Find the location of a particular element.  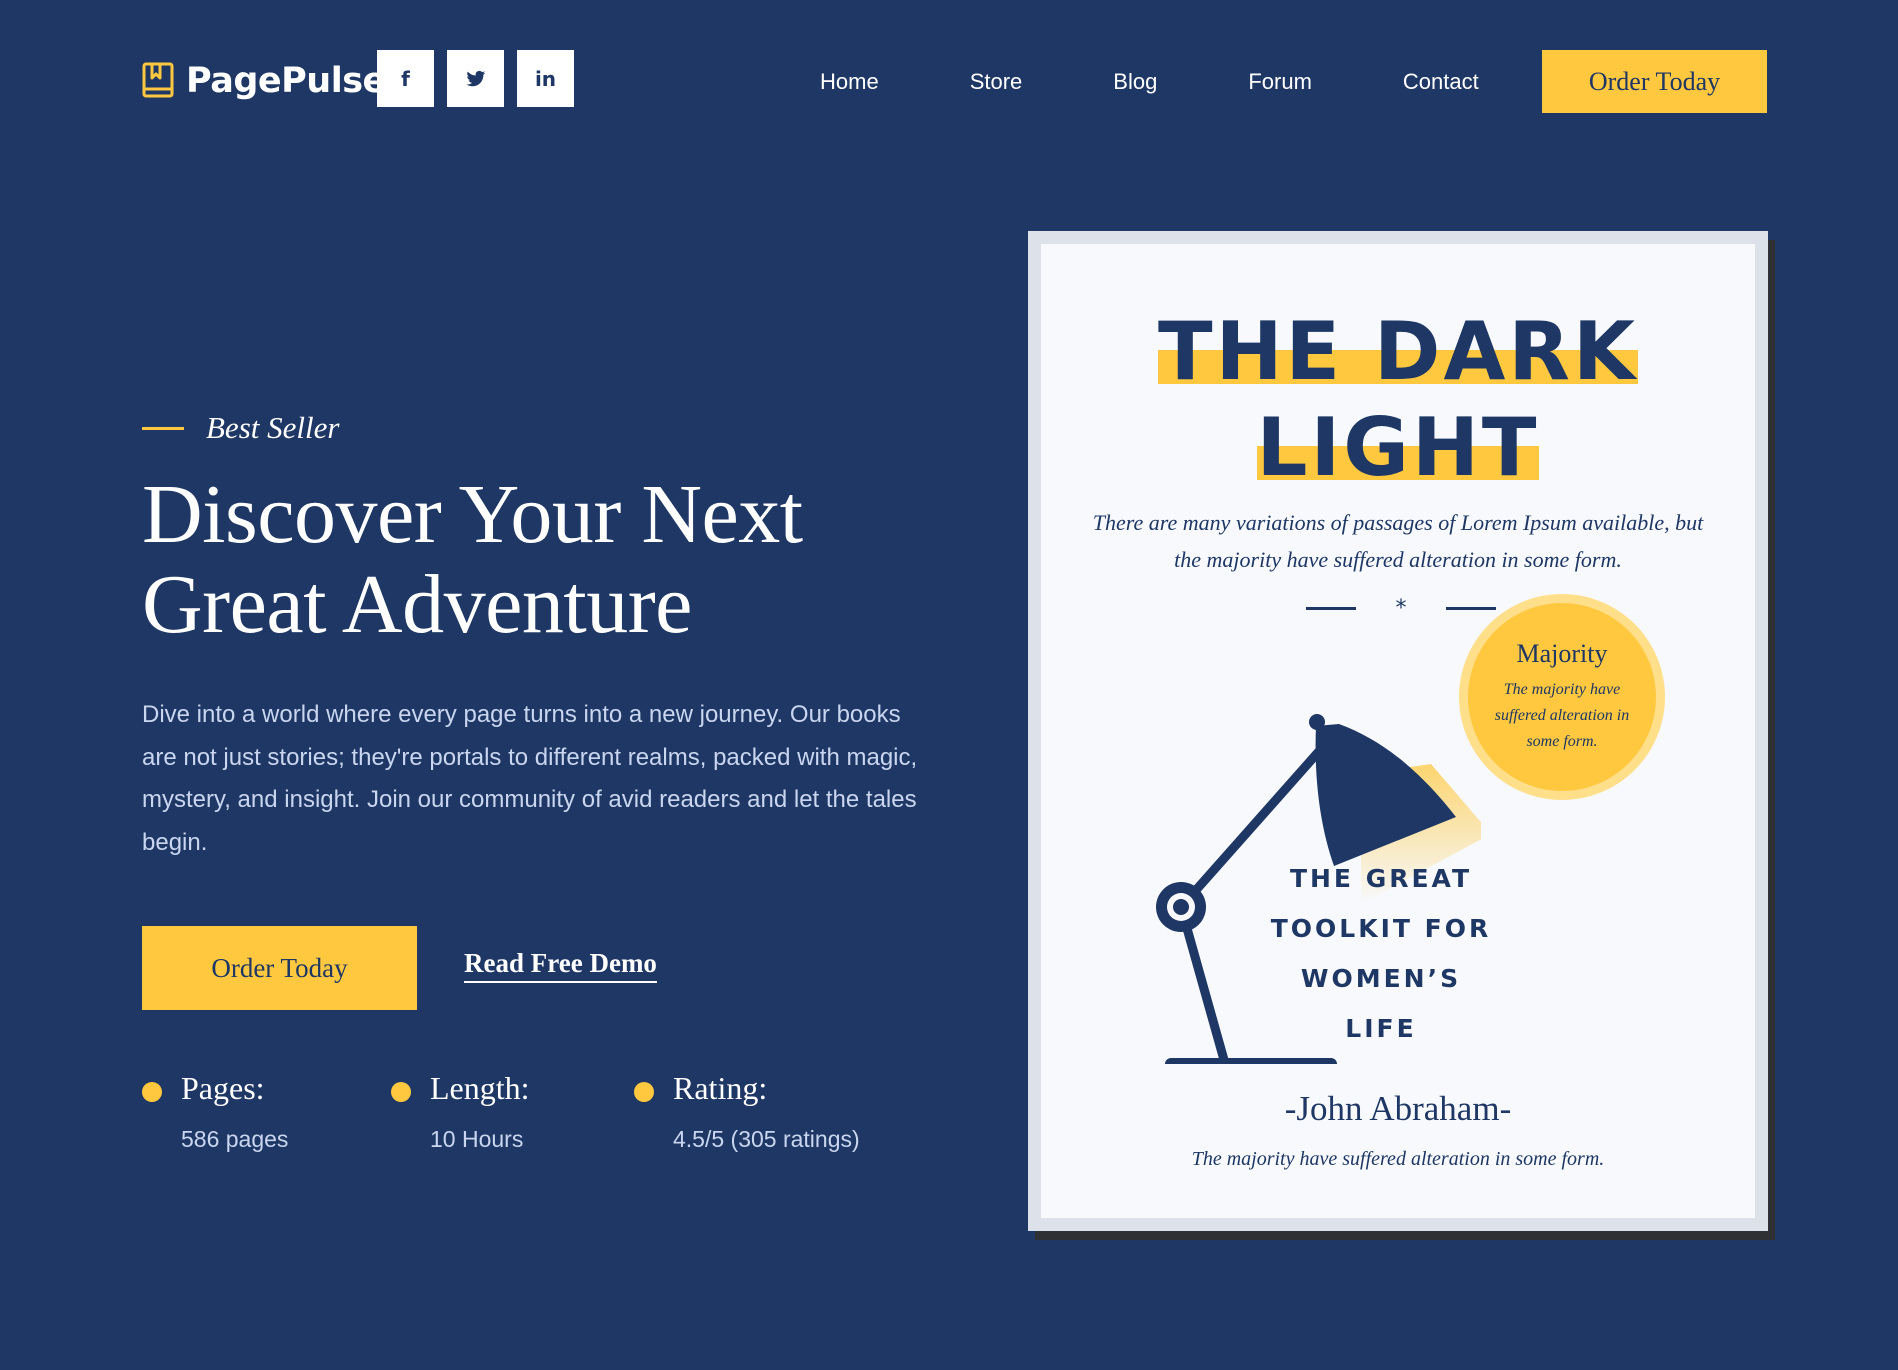

read-free-demo-link: Read Free Demo is located at coordinates (560, 965).